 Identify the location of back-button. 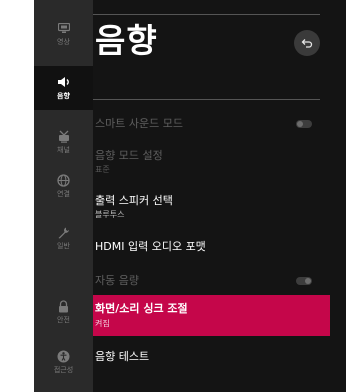
(307, 43).